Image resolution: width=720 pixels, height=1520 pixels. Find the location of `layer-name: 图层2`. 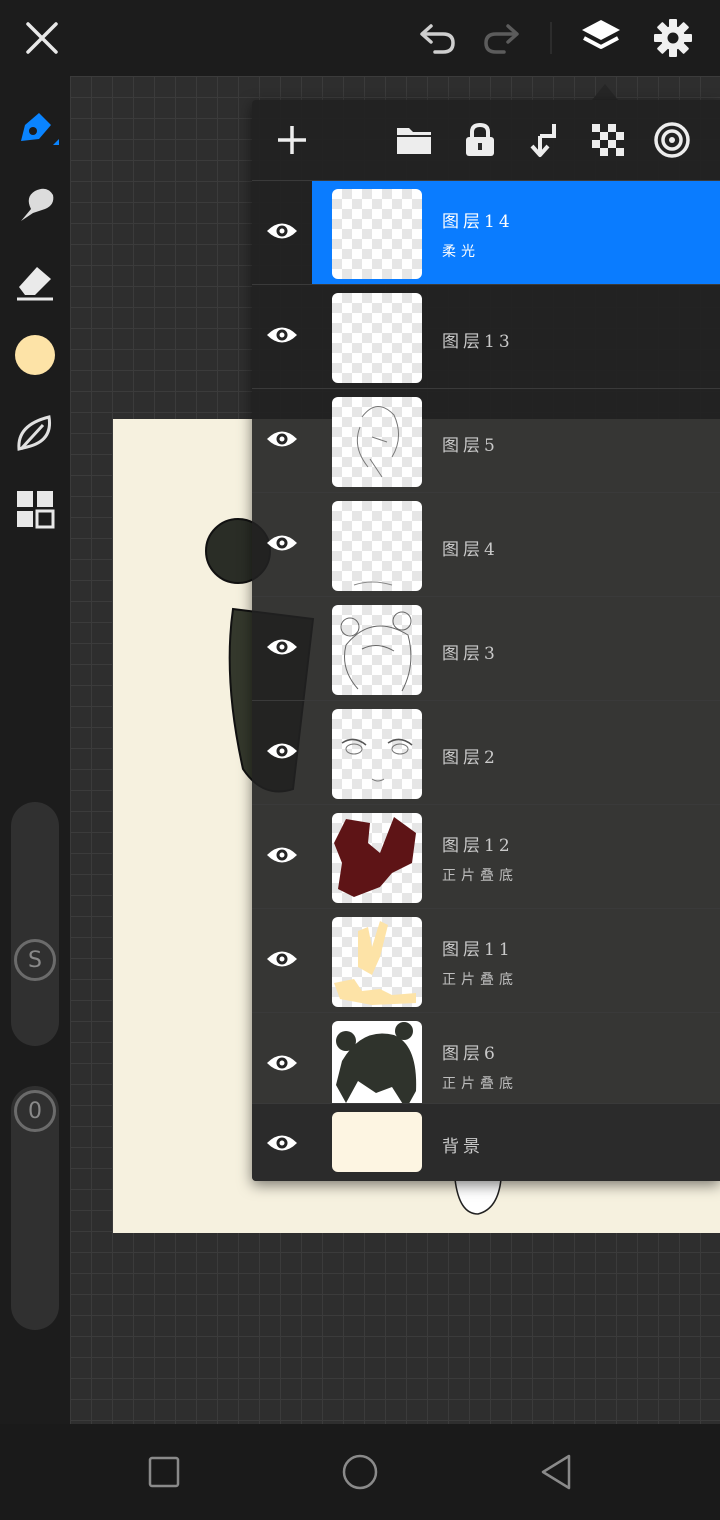

layer-name: 图层2 is located at coordinates (470, 758).